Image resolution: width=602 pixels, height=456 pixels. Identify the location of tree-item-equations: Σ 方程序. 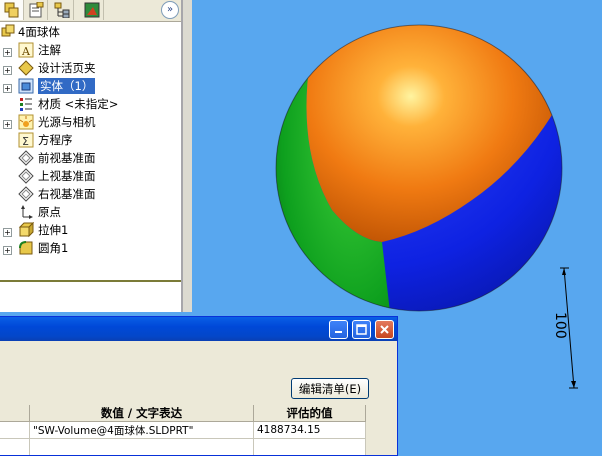
(45, 140).